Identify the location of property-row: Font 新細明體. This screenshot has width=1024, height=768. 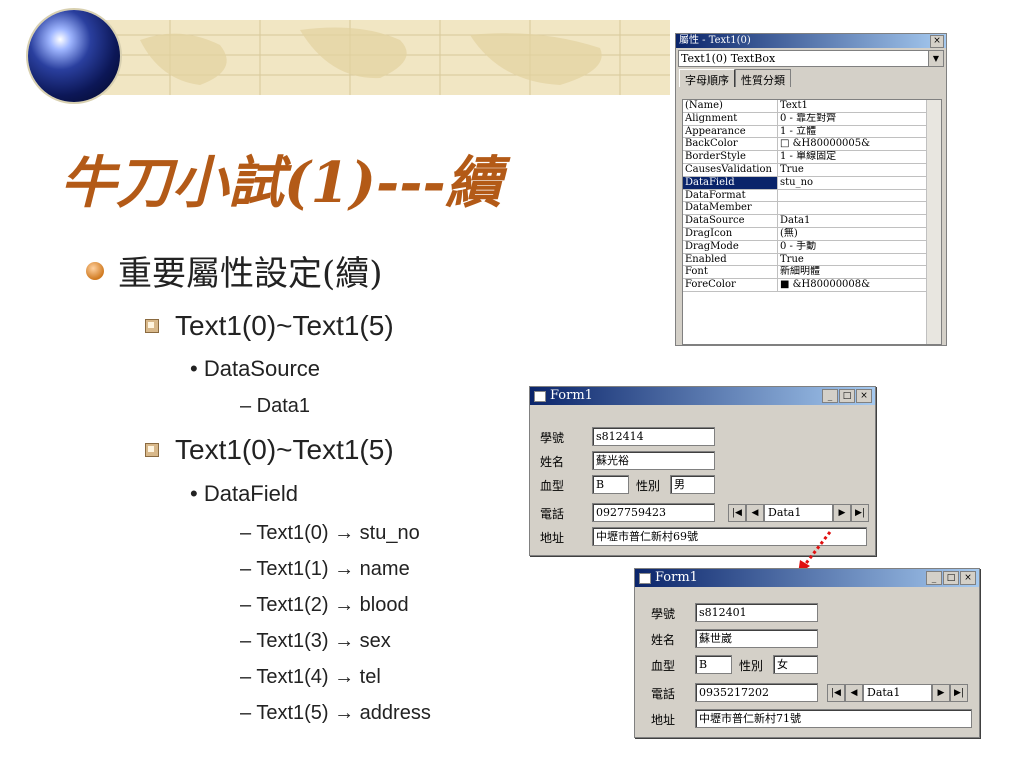
(812, 273).